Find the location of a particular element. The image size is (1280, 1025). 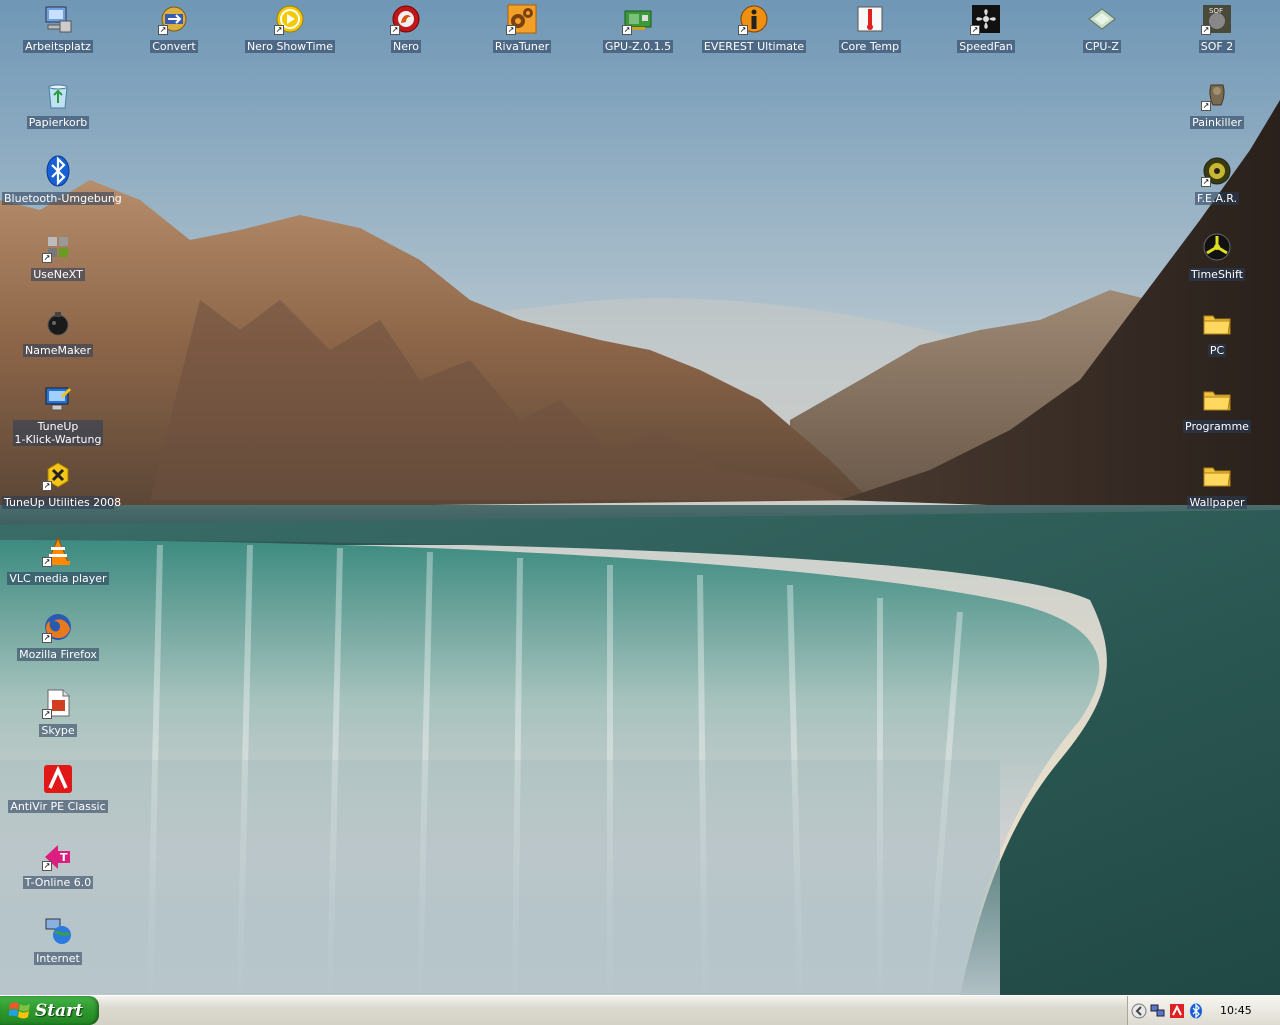

desktop-icon-label: TuneUp 1-Klick-Wartung is located at coordinates (58, 433).